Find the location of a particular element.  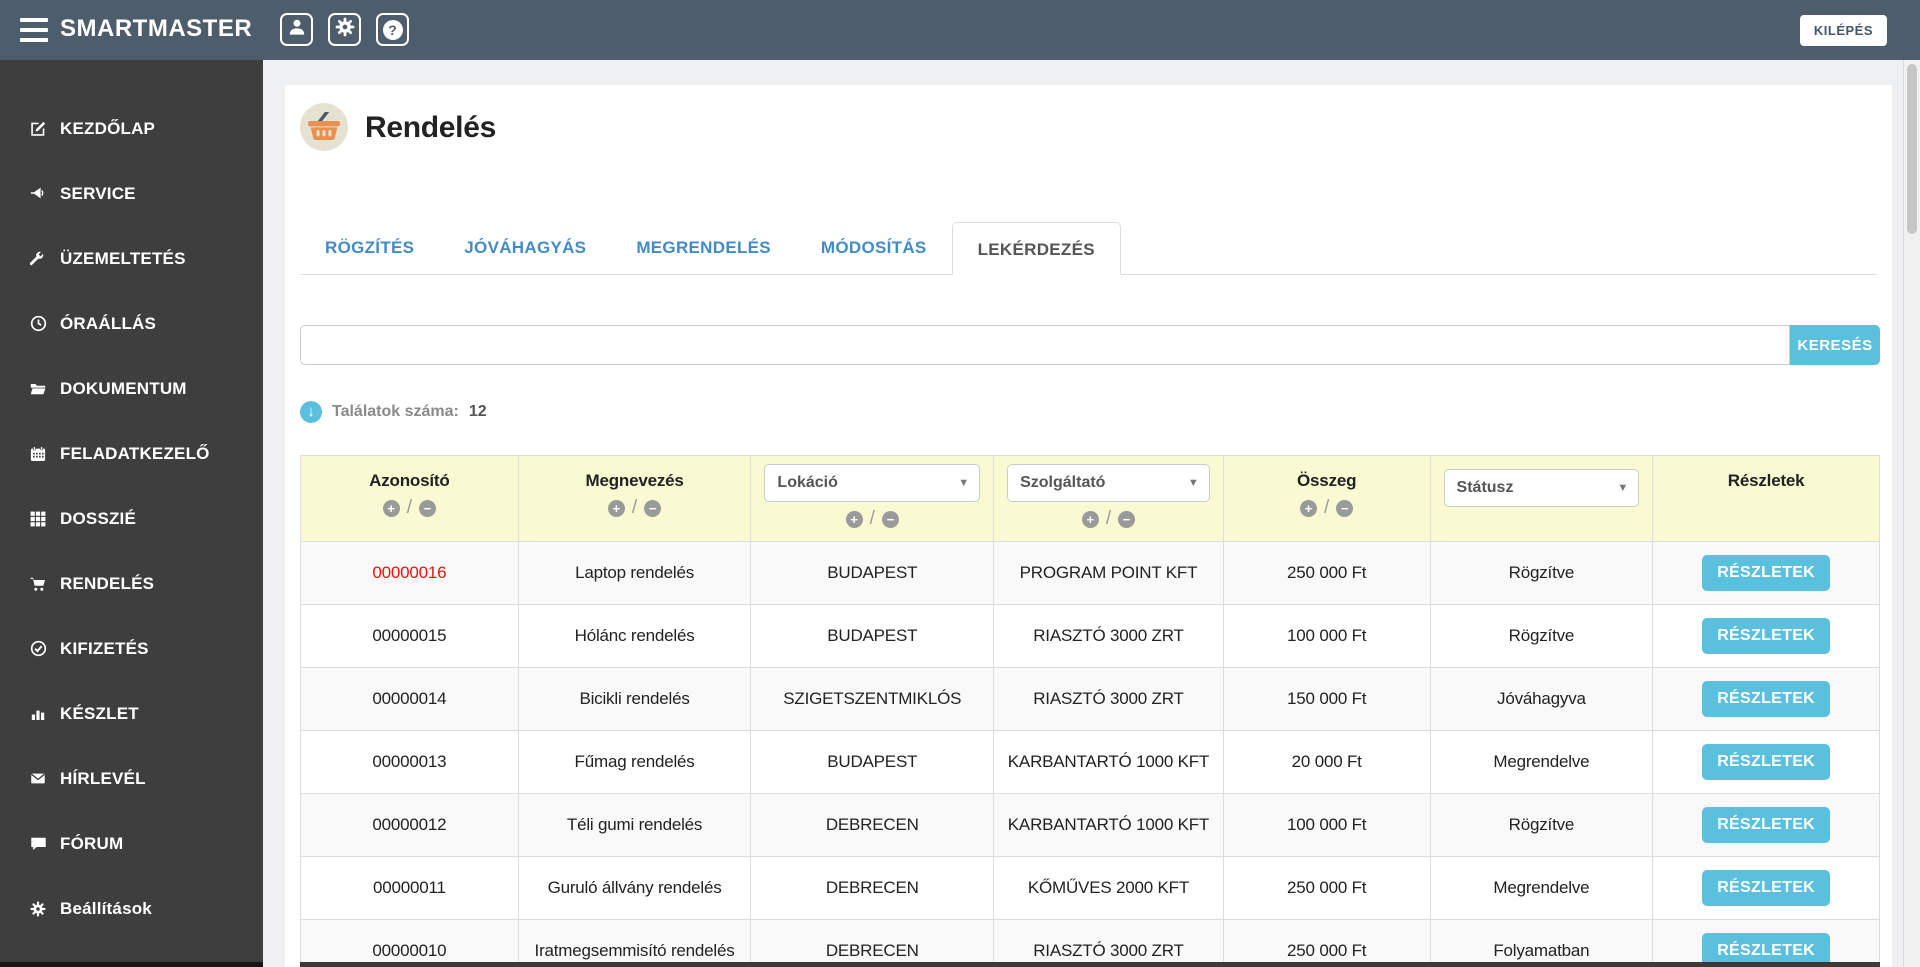

sidebar-item-service: SERVICE is located at coordinates (131, 193).